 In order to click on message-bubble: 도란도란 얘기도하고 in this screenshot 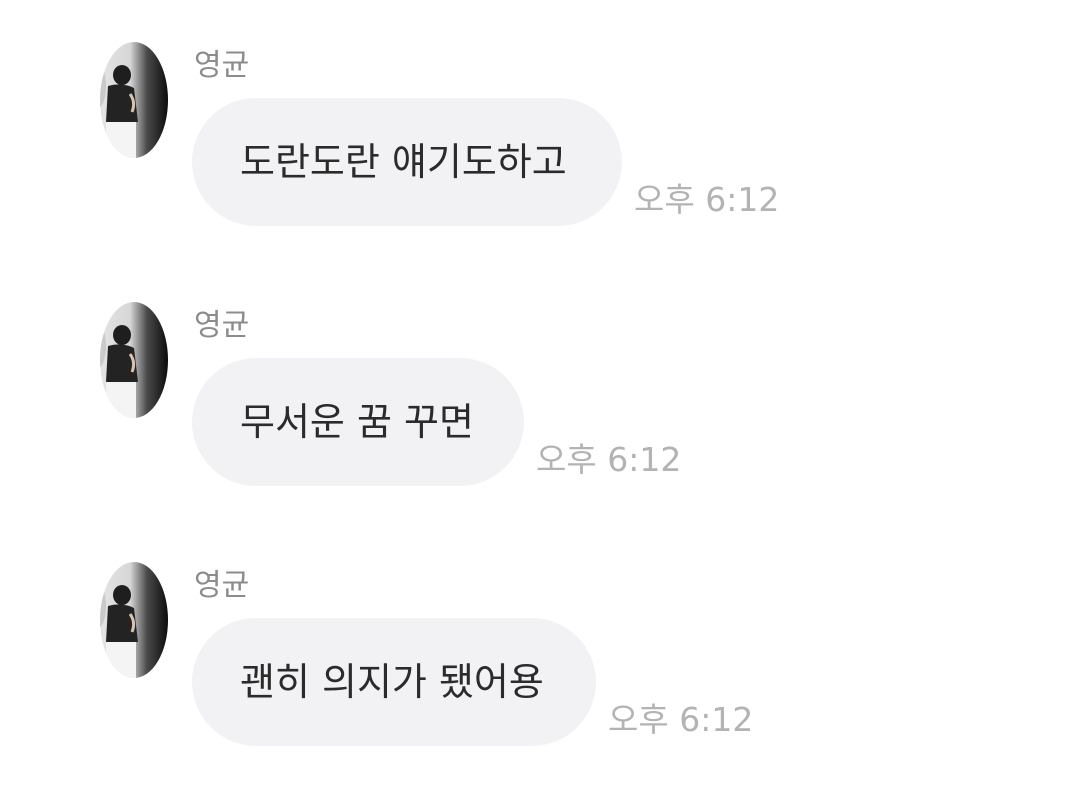, I will do `click(407, 162)`.